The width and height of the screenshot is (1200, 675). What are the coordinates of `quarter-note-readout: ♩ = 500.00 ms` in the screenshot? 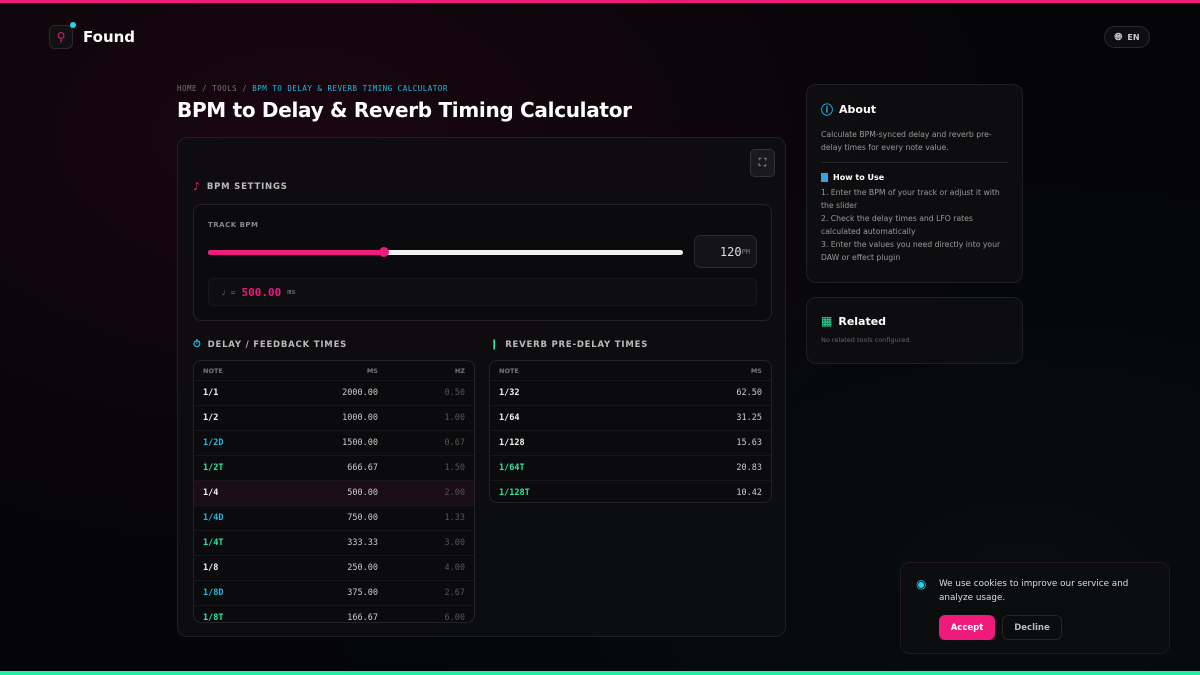 It's located at (482, 292).